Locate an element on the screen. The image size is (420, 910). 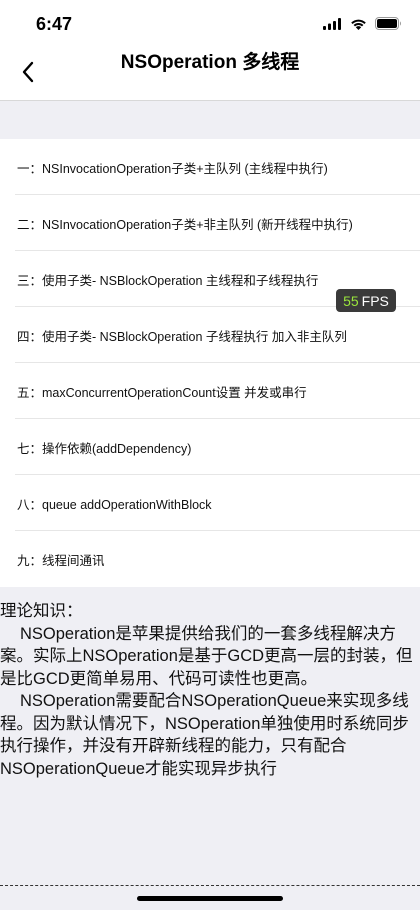
status-bar: 6:47 is located at coordinates (210, 24).